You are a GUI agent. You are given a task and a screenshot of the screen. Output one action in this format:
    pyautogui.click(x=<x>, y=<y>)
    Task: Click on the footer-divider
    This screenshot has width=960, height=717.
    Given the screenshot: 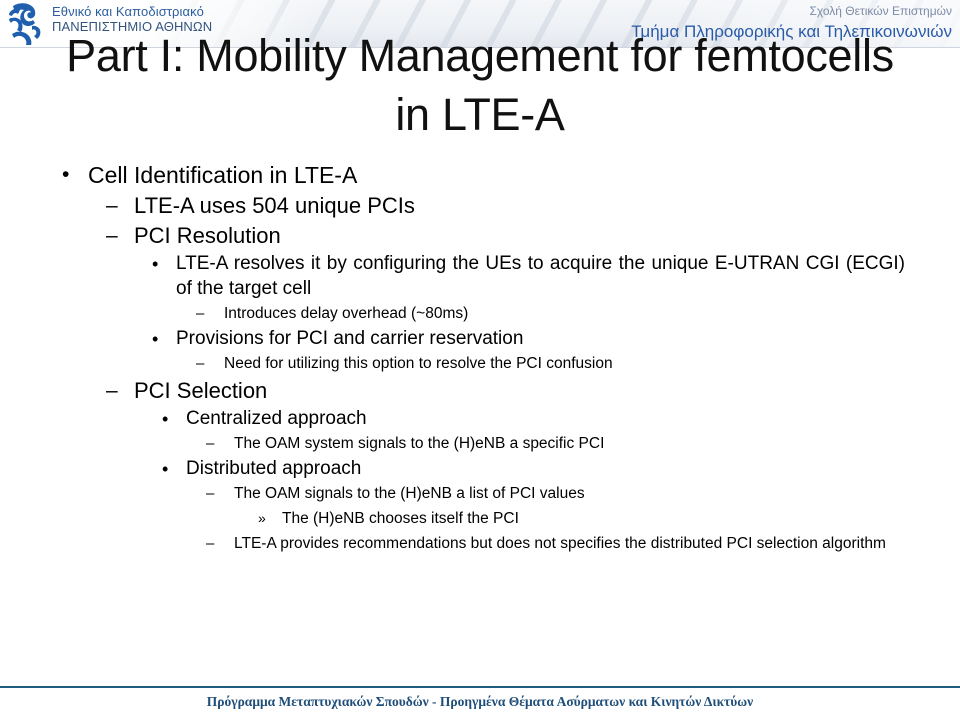 What is the action you would take?
    pyautogui.click(x=480, y=687)
    